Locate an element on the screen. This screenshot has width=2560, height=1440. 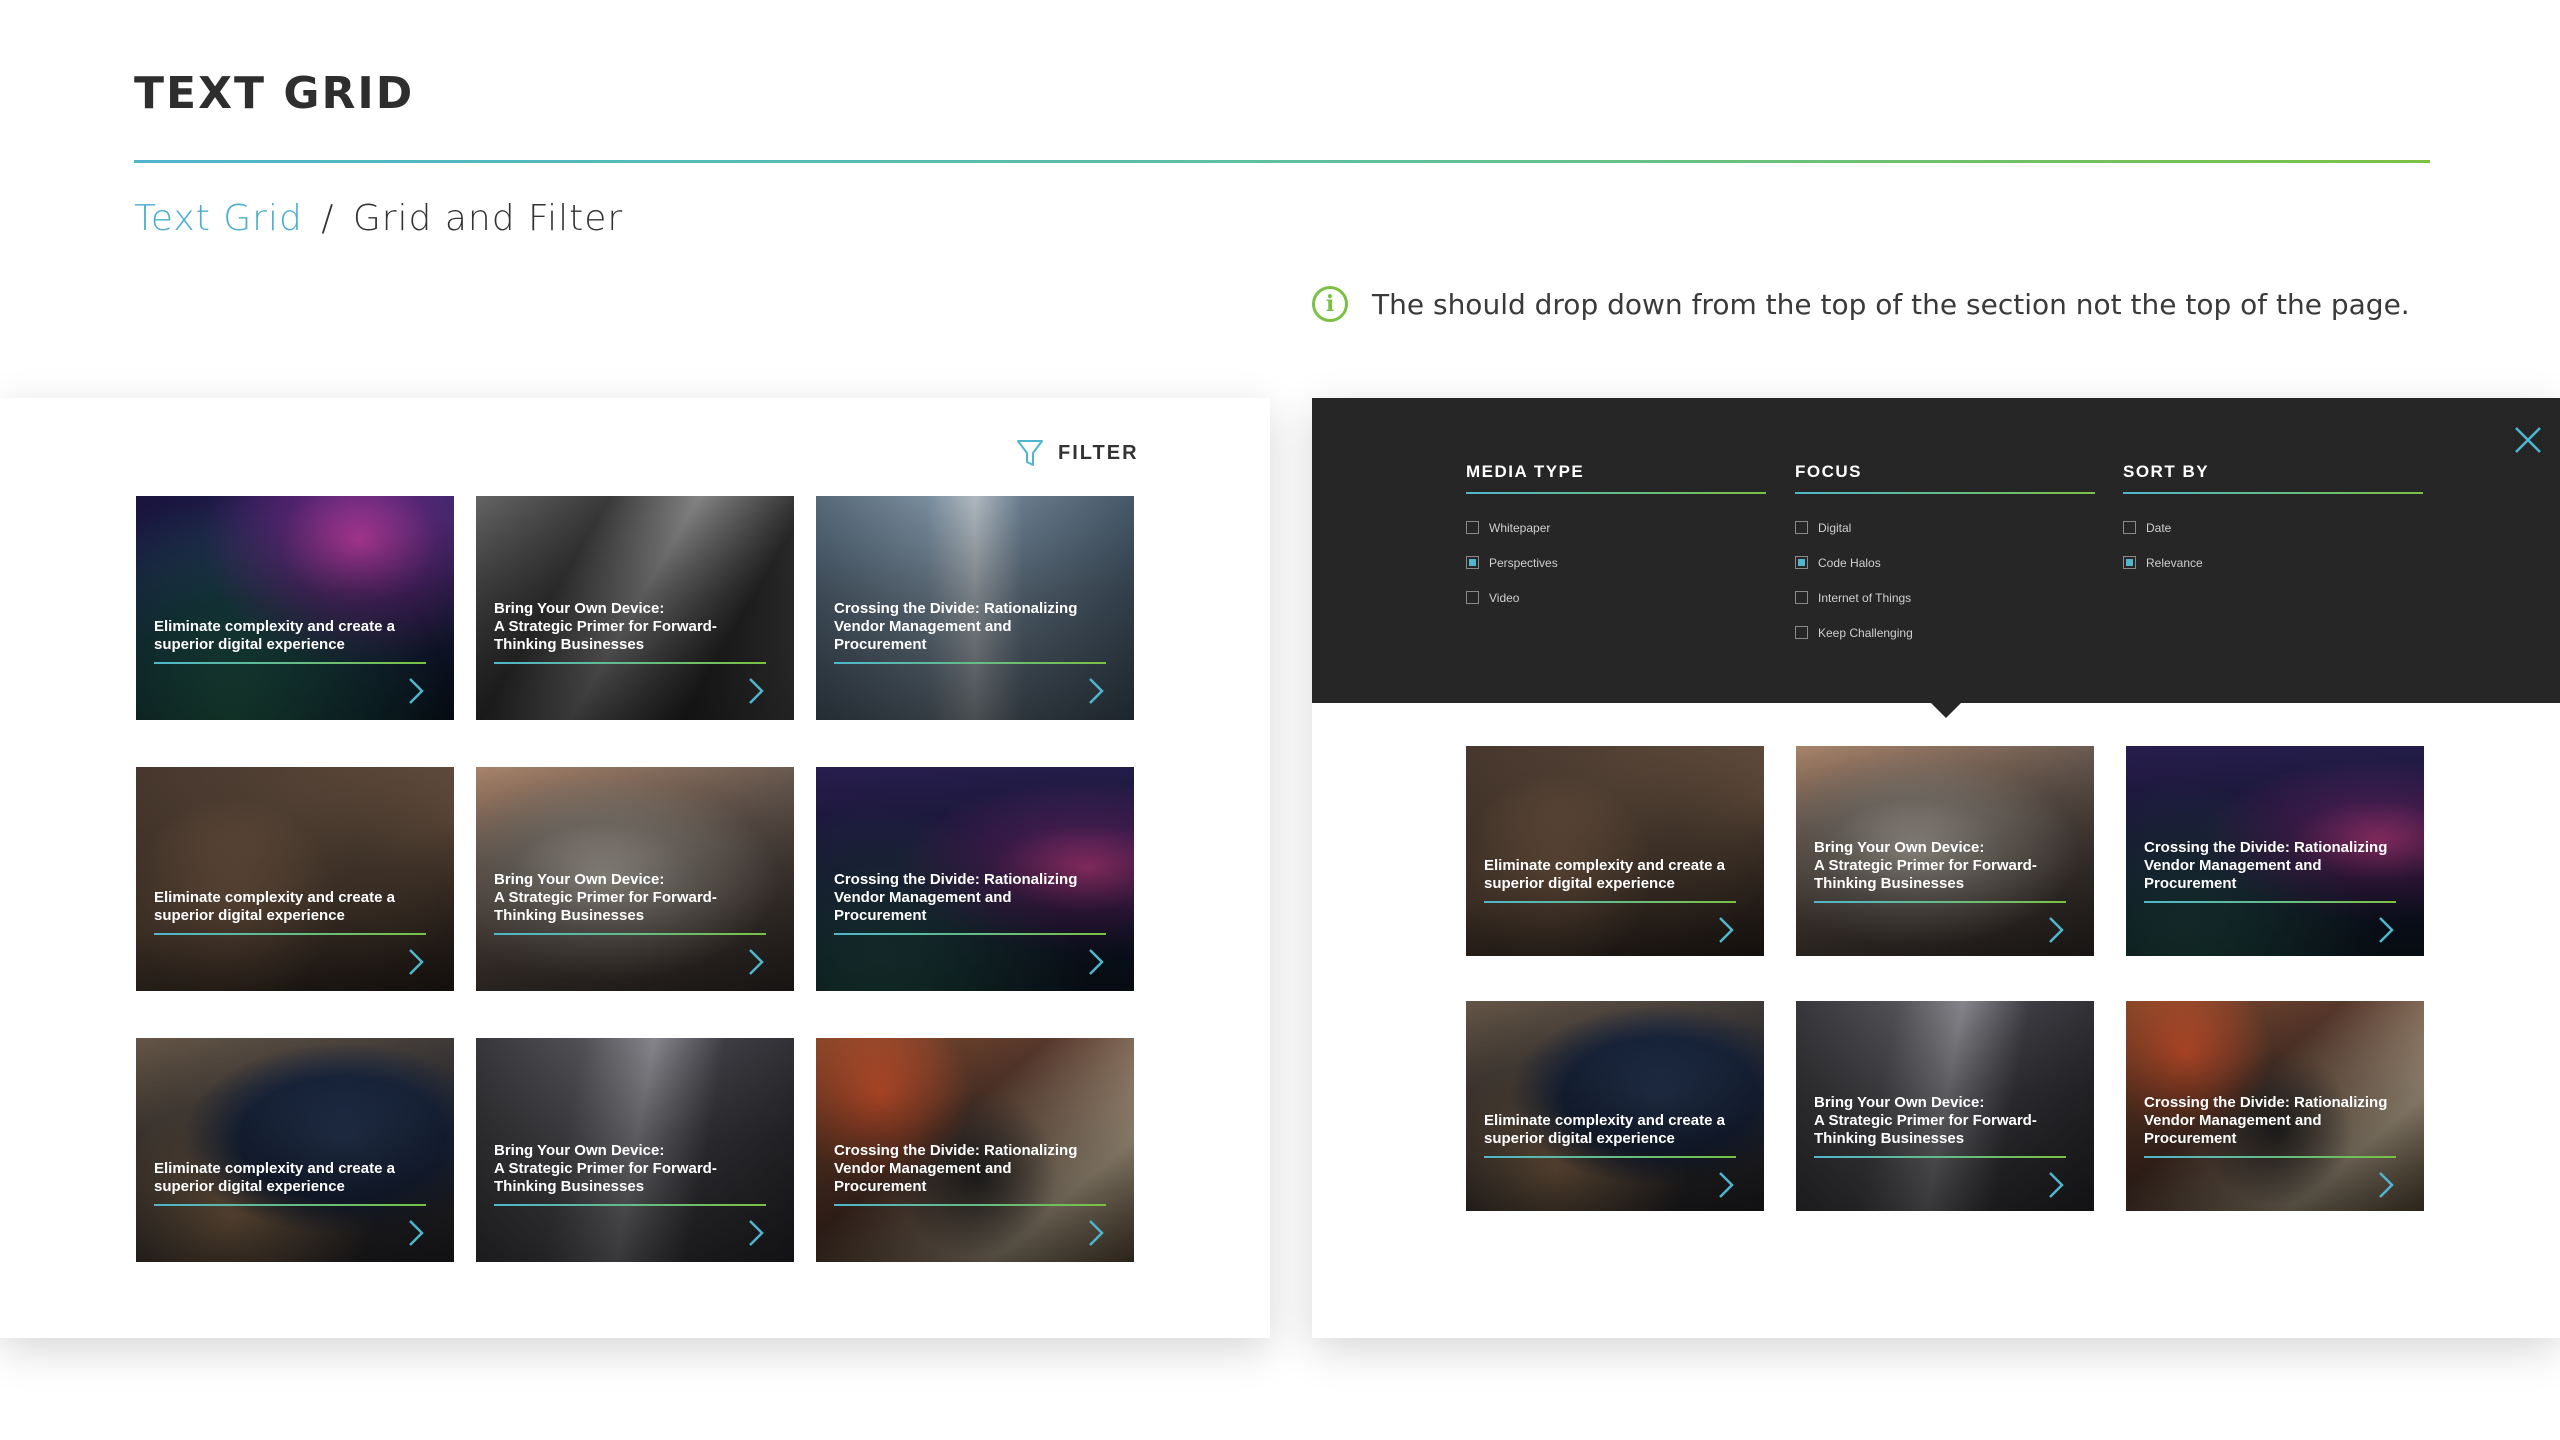
filter-option: Digital is located at coordinates (1945, 527).